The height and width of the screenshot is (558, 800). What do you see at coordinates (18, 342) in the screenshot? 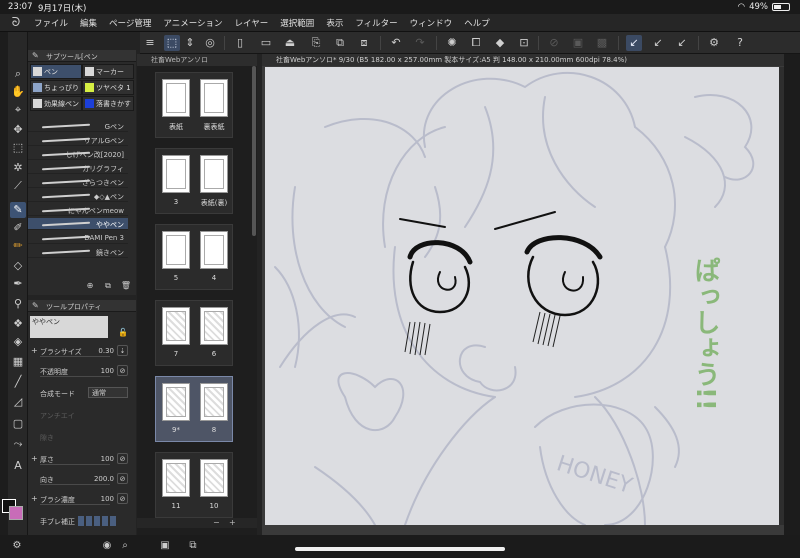
I see `fill-tool-icon: ◈` at bounding box center [18, 342].